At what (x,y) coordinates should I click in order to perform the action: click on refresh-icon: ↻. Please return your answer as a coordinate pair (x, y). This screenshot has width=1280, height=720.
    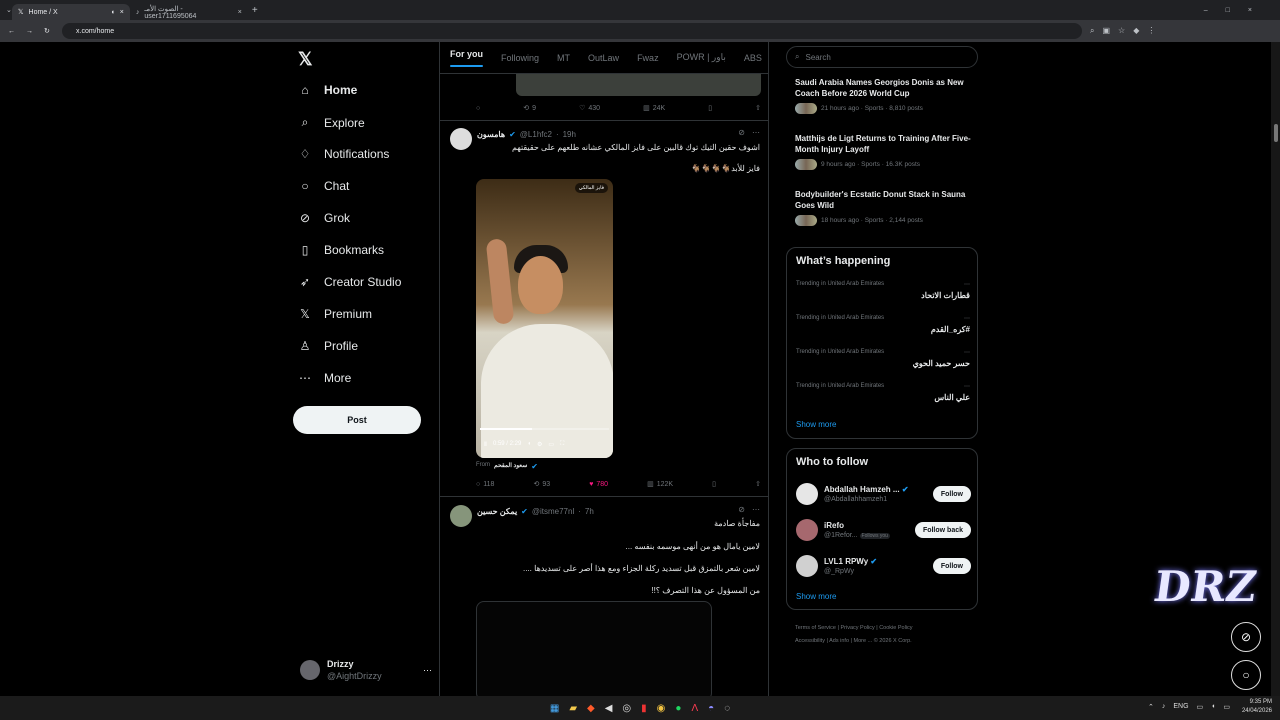
    Looking at the image, I should click on (47, 31).